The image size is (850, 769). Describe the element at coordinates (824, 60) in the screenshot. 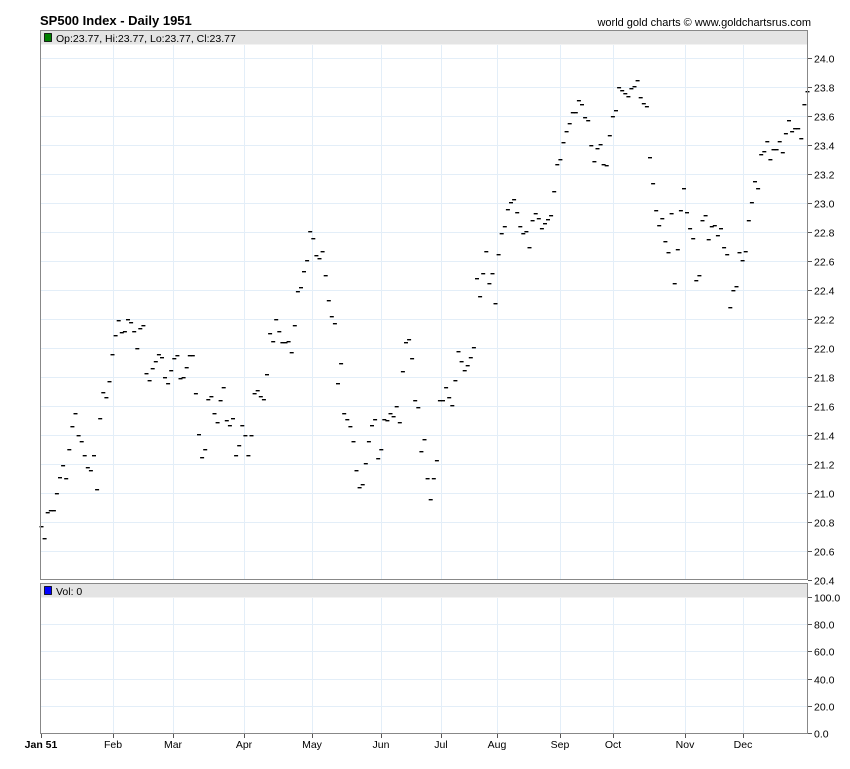

I see `price-tick-label: 24.0` at that location.